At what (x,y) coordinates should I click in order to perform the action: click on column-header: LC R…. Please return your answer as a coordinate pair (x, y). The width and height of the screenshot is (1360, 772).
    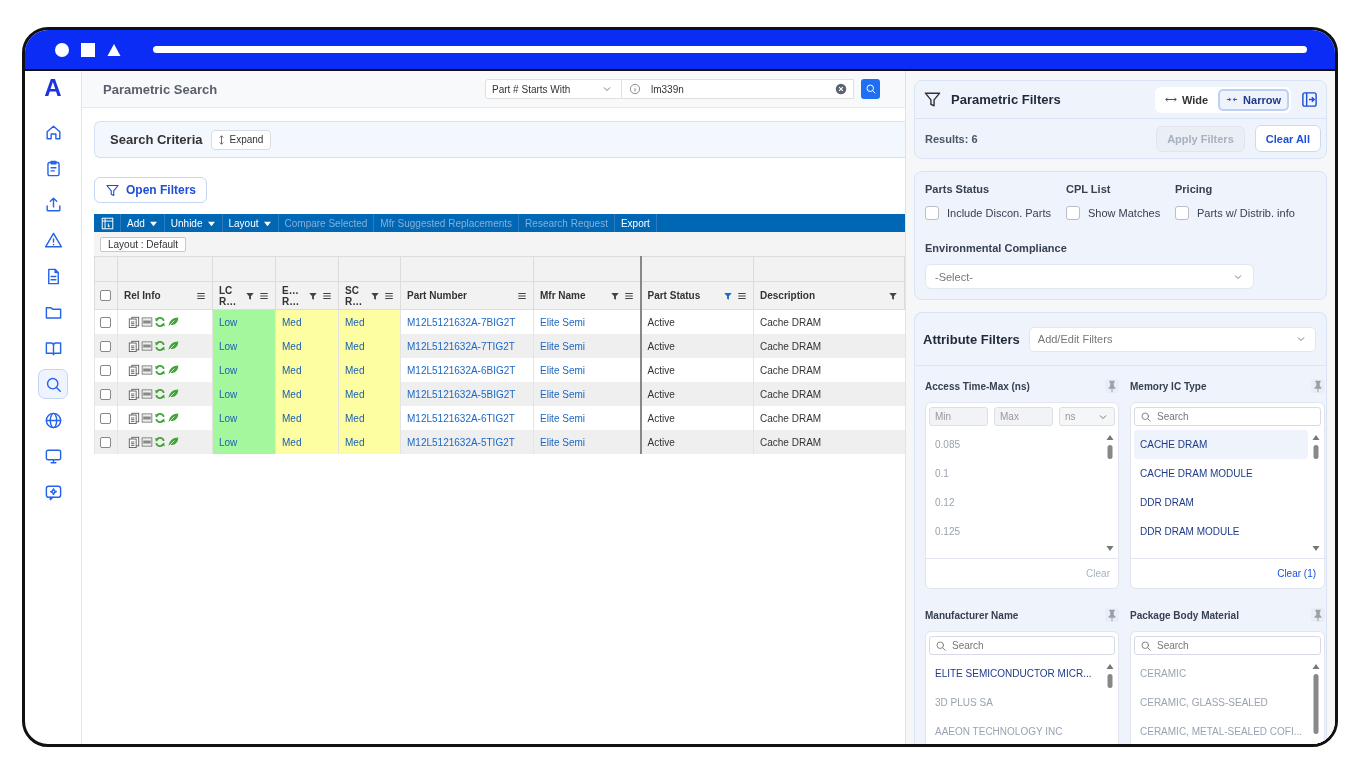
    Looking at the image, I should click on (244, 295).